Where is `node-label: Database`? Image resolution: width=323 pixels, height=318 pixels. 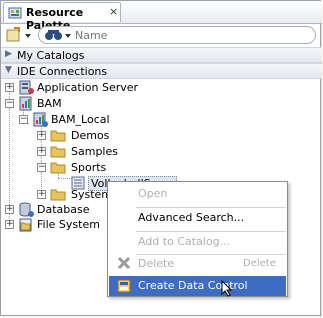 node-label: Database is located at coordinates (63, 209).